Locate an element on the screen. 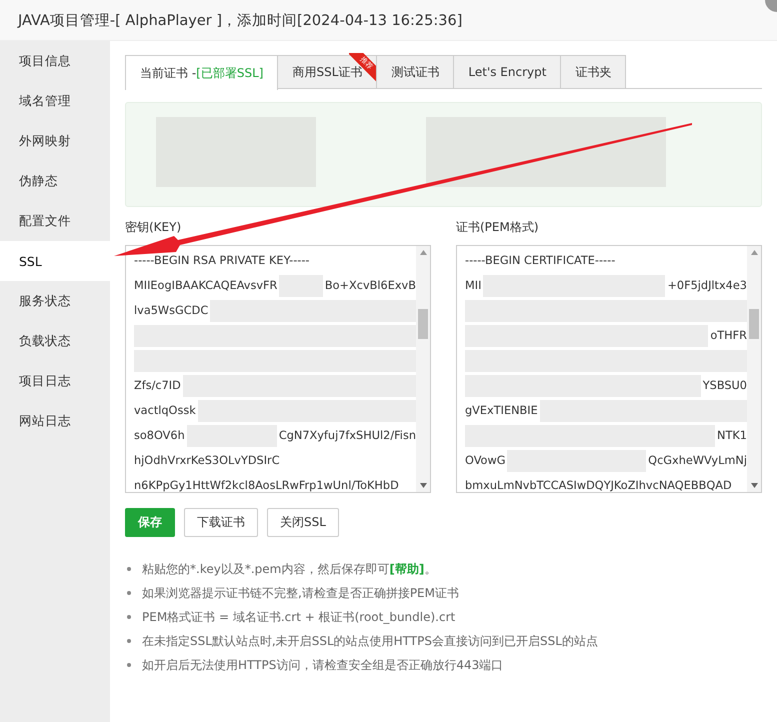  action-button: 下载证书 is located at coordinates (221, 522).